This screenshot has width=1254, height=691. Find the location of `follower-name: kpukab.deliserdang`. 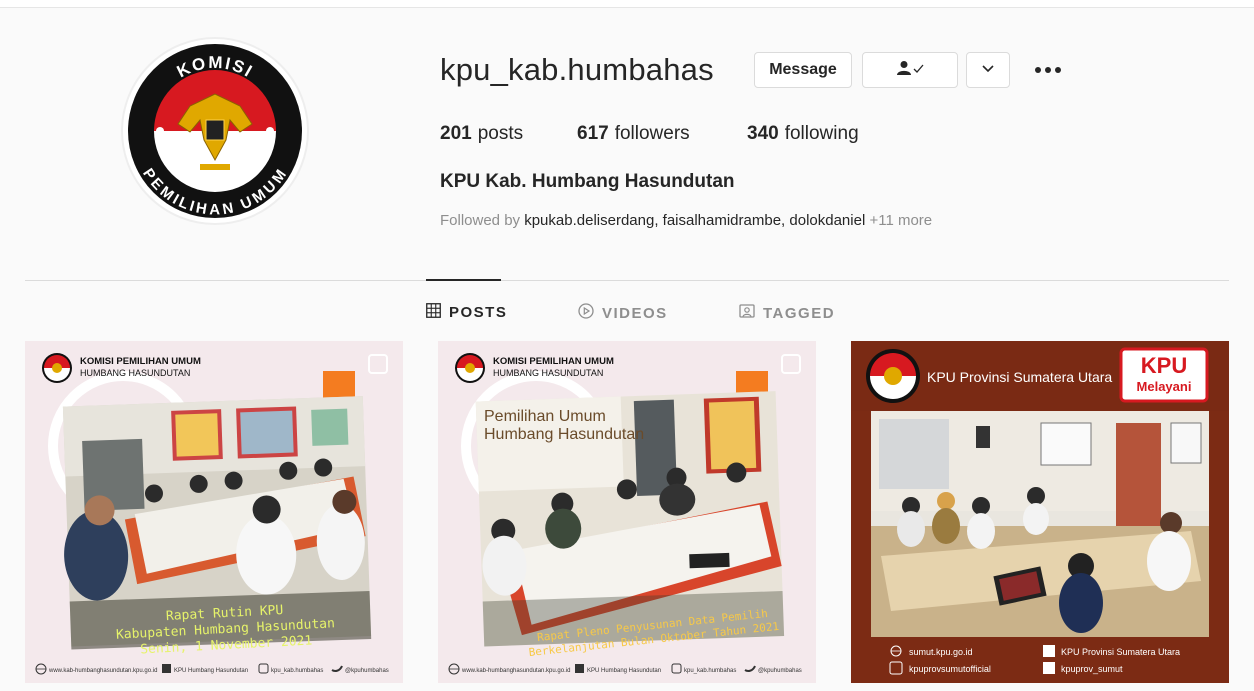

follower-name: kpukab.deliserdang is located at coordinates (589, 220).